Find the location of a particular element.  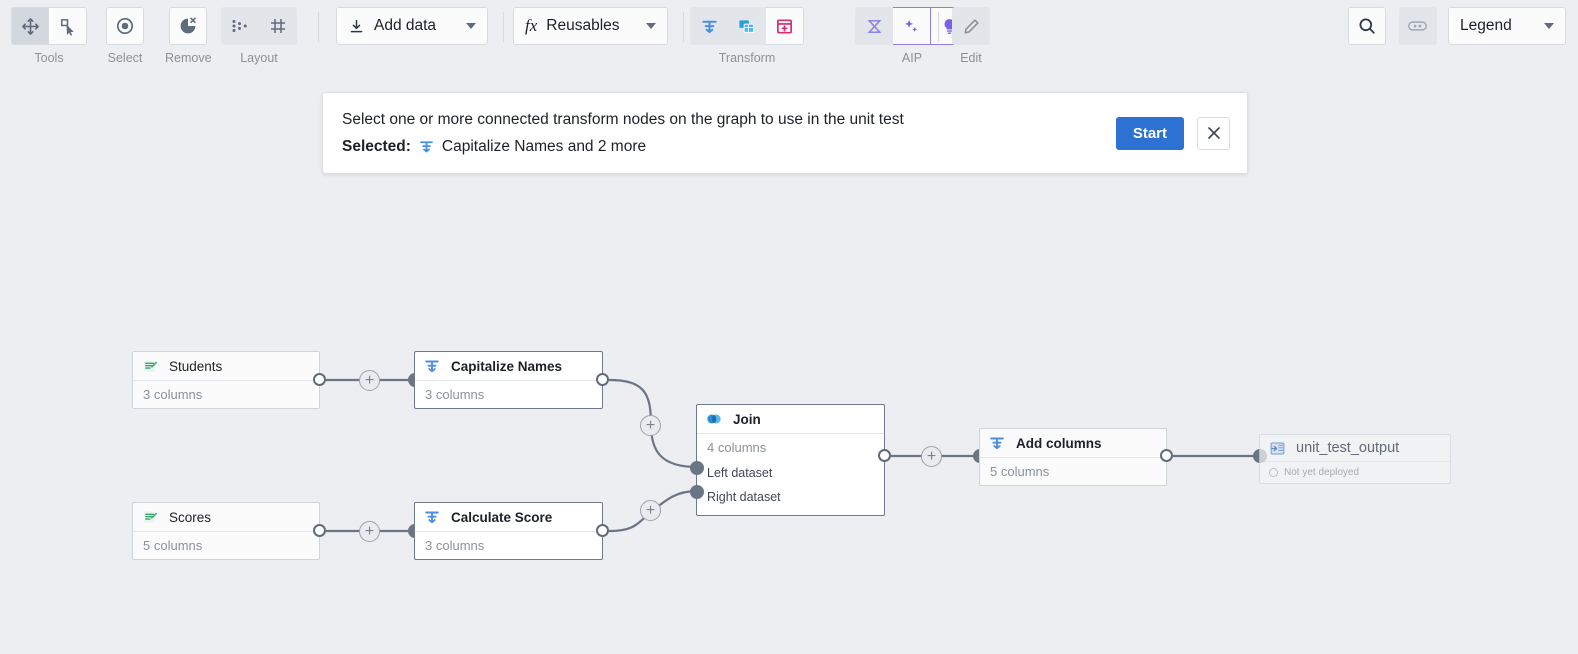

node-calculate-score: Calculate Score 3 columns is located at coordinates (508, 531).